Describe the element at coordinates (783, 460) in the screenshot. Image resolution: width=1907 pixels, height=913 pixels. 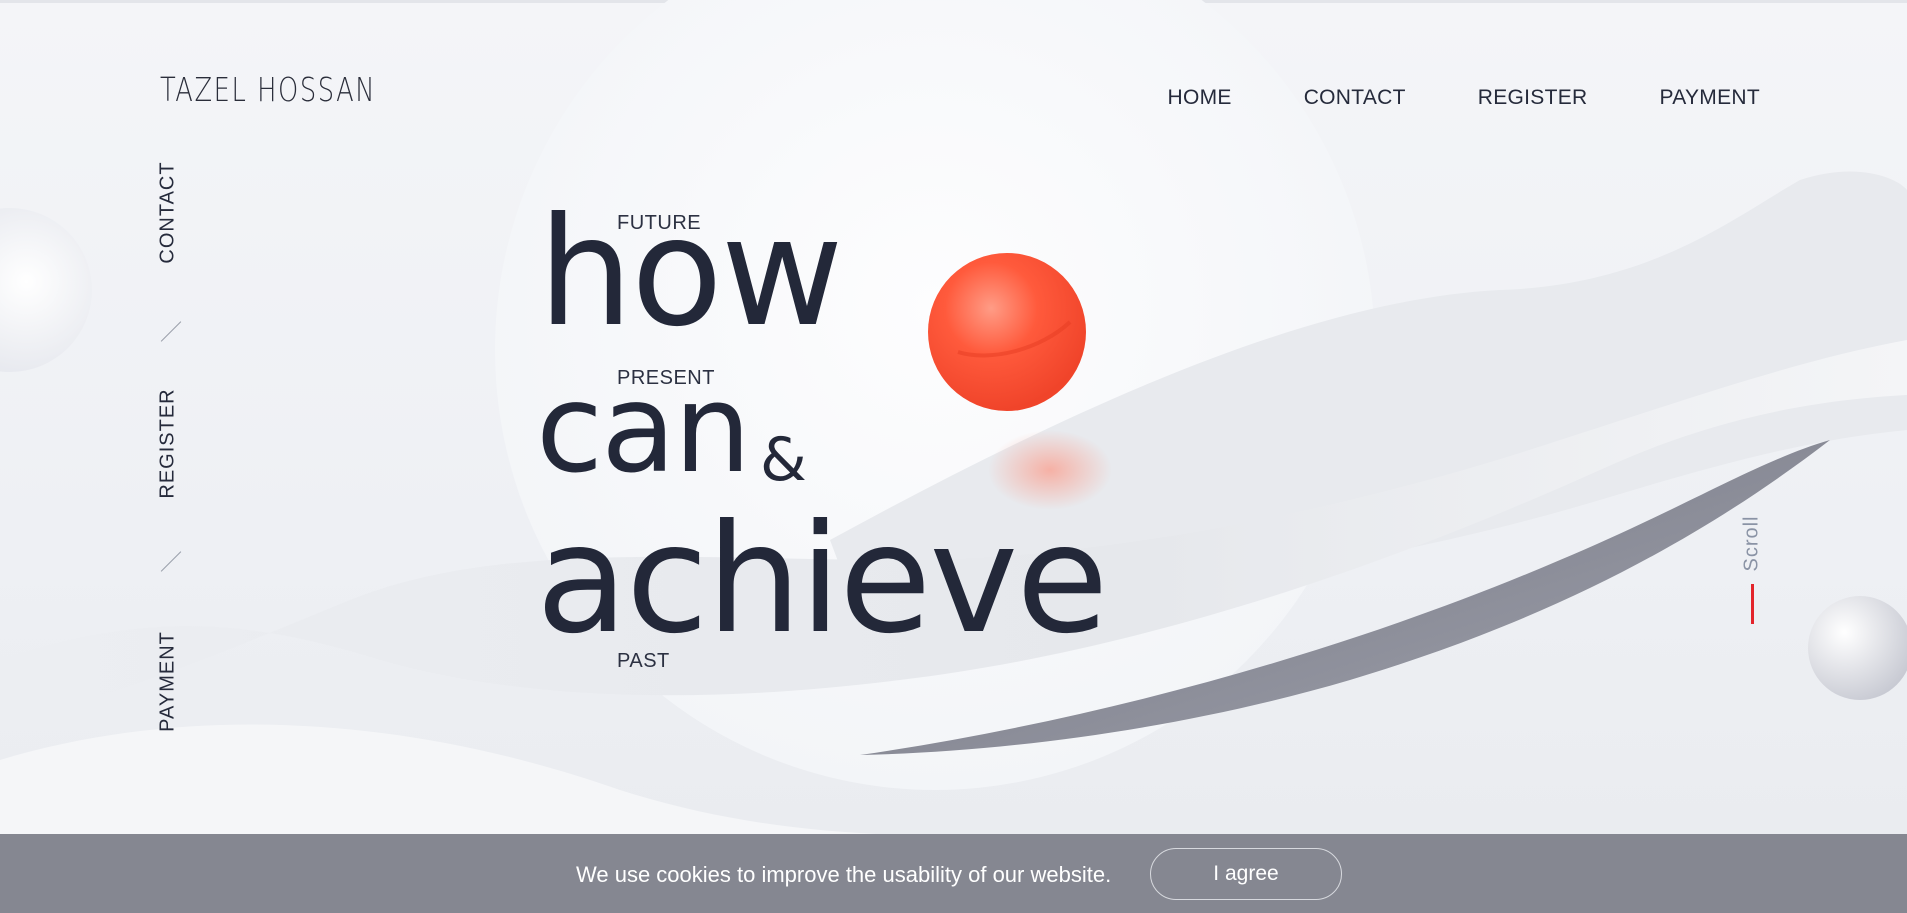
I see `headline-ampersand: &` at that location.